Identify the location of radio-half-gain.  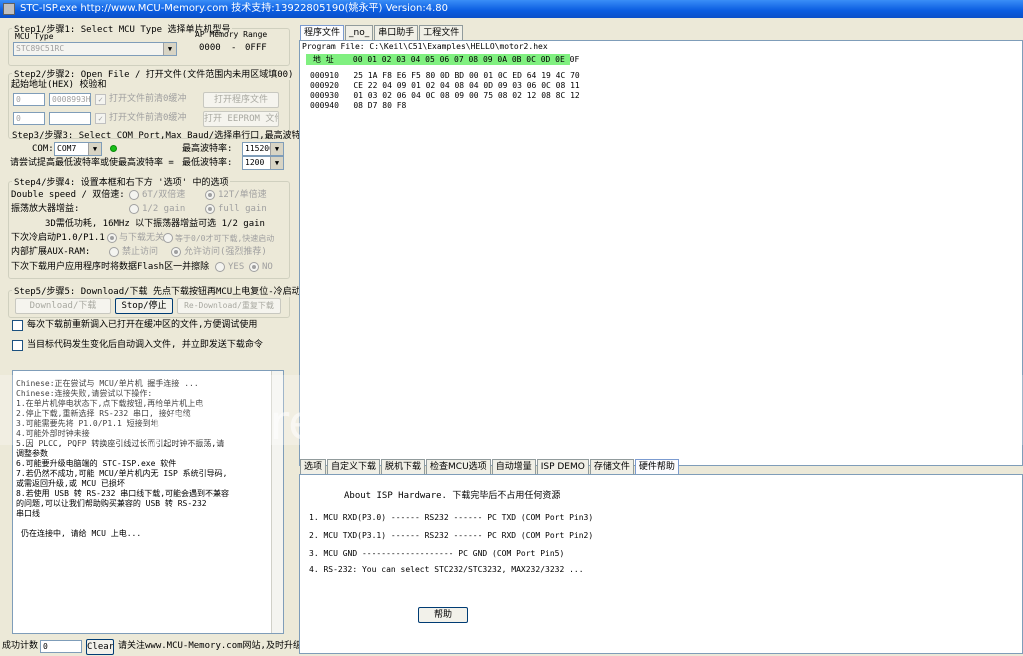
(134, 209).